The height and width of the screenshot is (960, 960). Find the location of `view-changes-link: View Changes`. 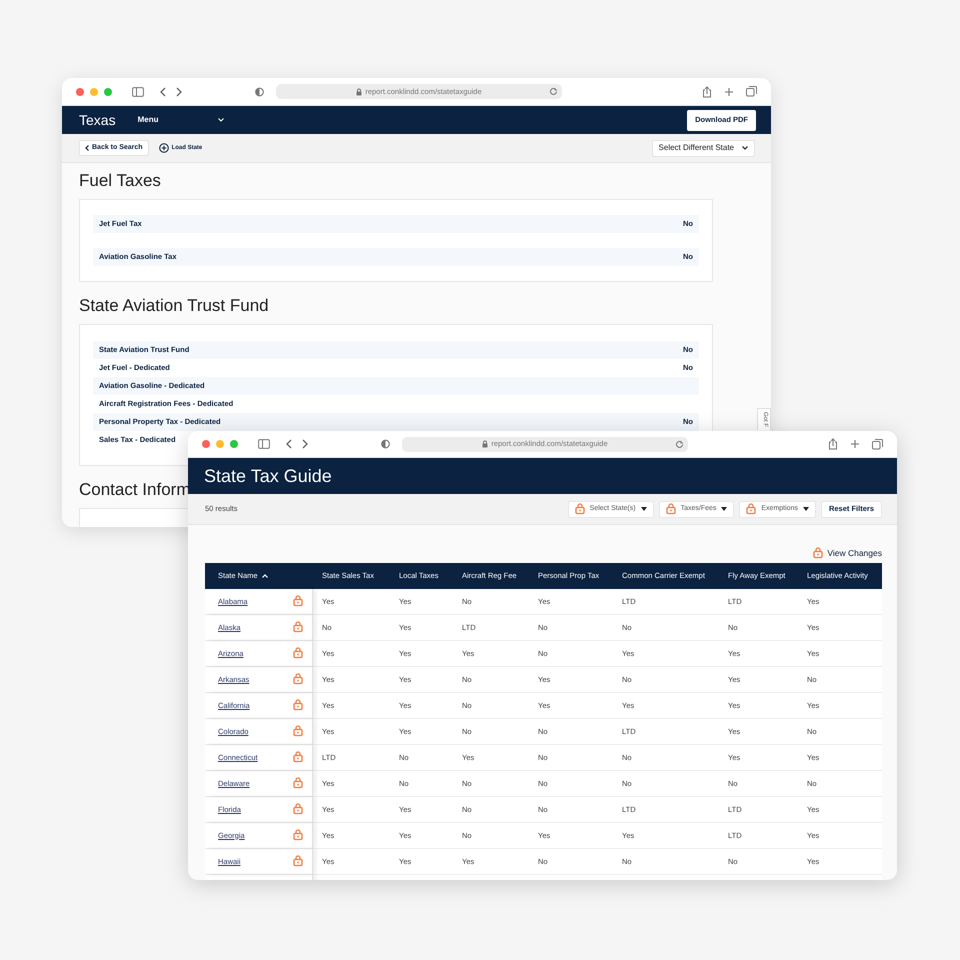

view-changes-link: View Changes is located at coordinates (847, 553).